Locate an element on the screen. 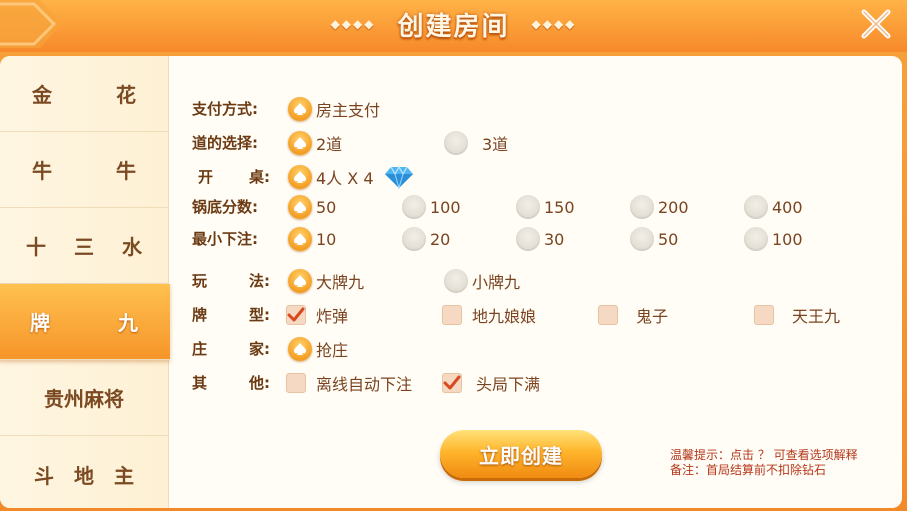  pot-option-400: 400 is located at coordinates (773, 207).